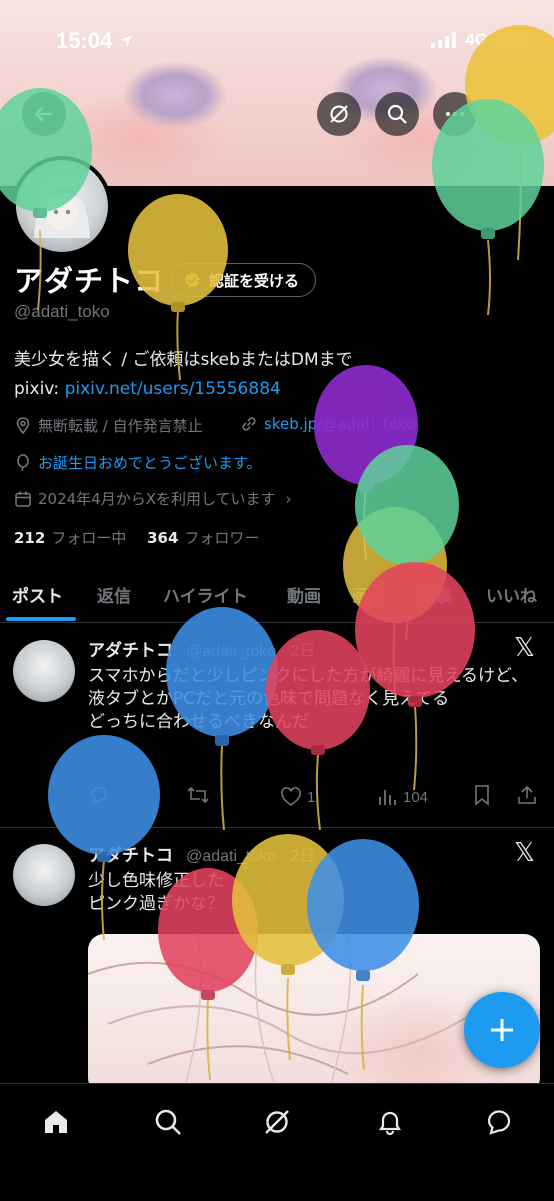 Image resolution: width=554 pixels, height=1201 pixels. Describe the element at coordinates (30, 538) in the screenshot. I see `following-count: 212` at that location.